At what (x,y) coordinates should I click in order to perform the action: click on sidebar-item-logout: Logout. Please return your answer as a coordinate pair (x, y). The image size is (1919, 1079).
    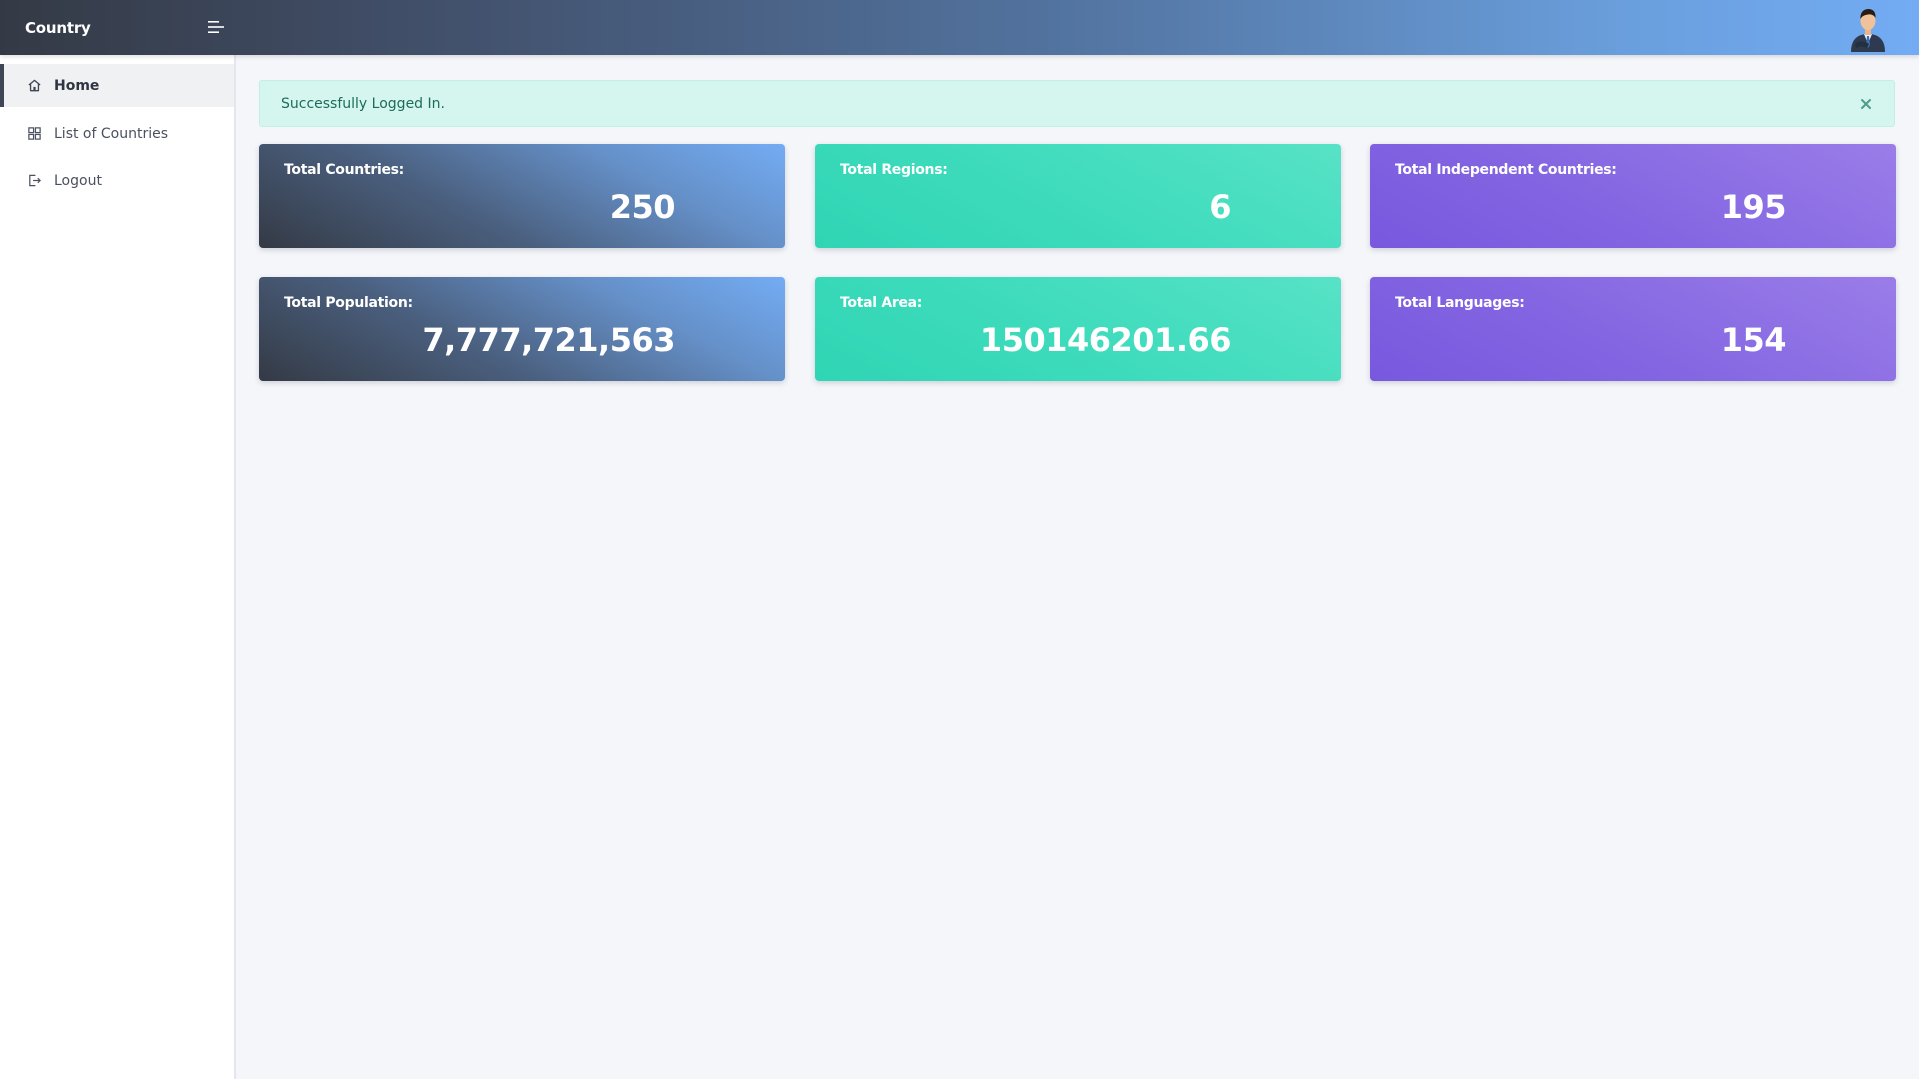
    Looking at the image, I should click on (117, 180).